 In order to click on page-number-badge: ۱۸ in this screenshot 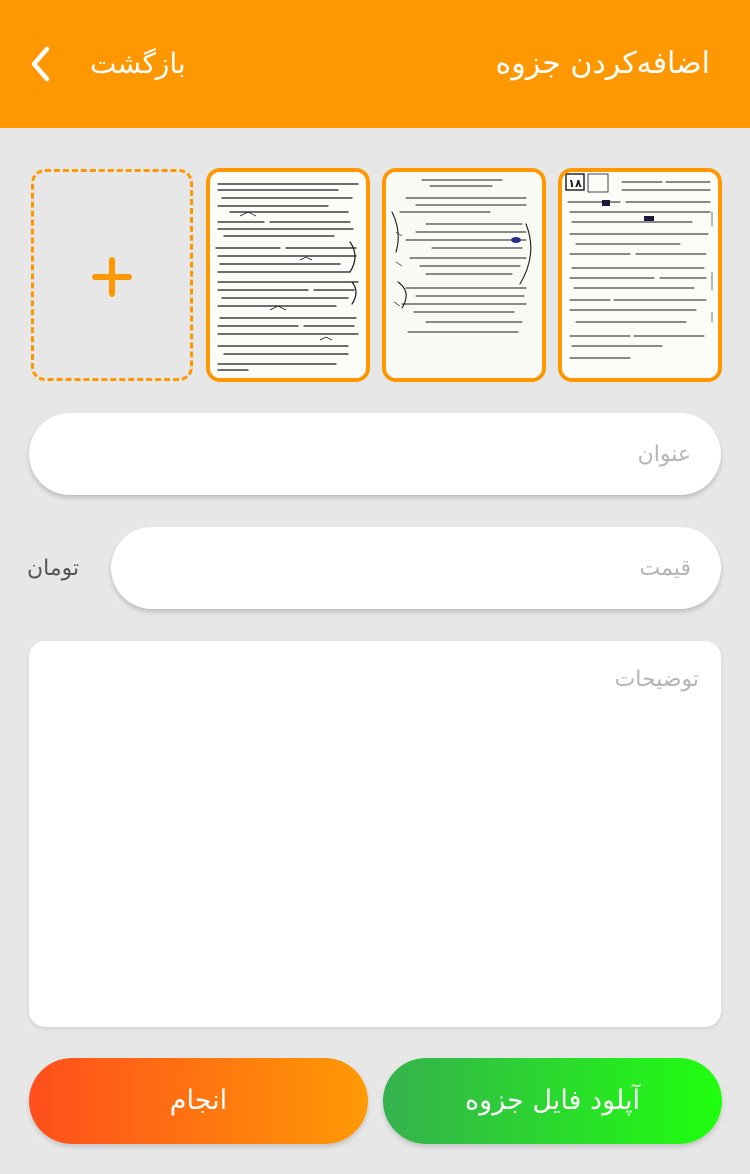, I will do `click(575, 183)`.